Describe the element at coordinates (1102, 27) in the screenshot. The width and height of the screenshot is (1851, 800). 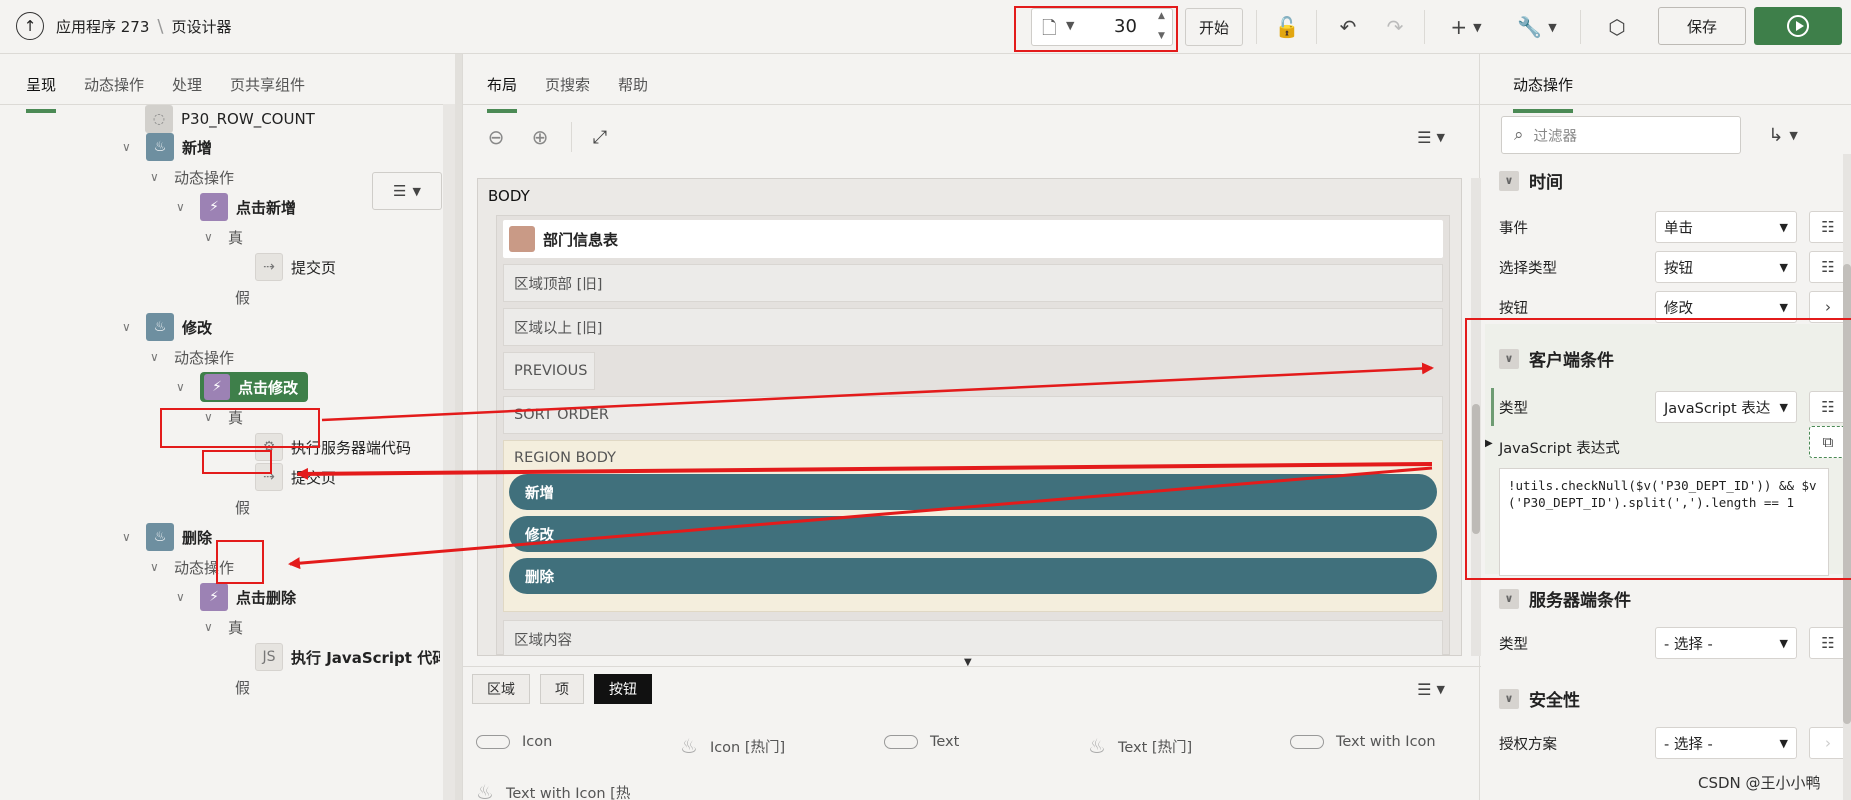
I see `page-number-selector: 🗋 ▼ 30 ▲ ▼` at that location.